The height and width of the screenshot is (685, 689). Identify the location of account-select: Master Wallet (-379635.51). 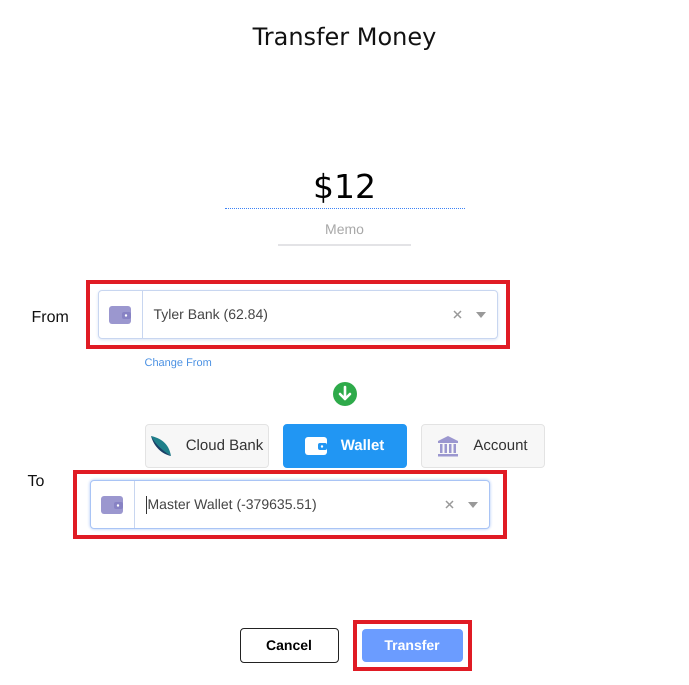
(290, 504).